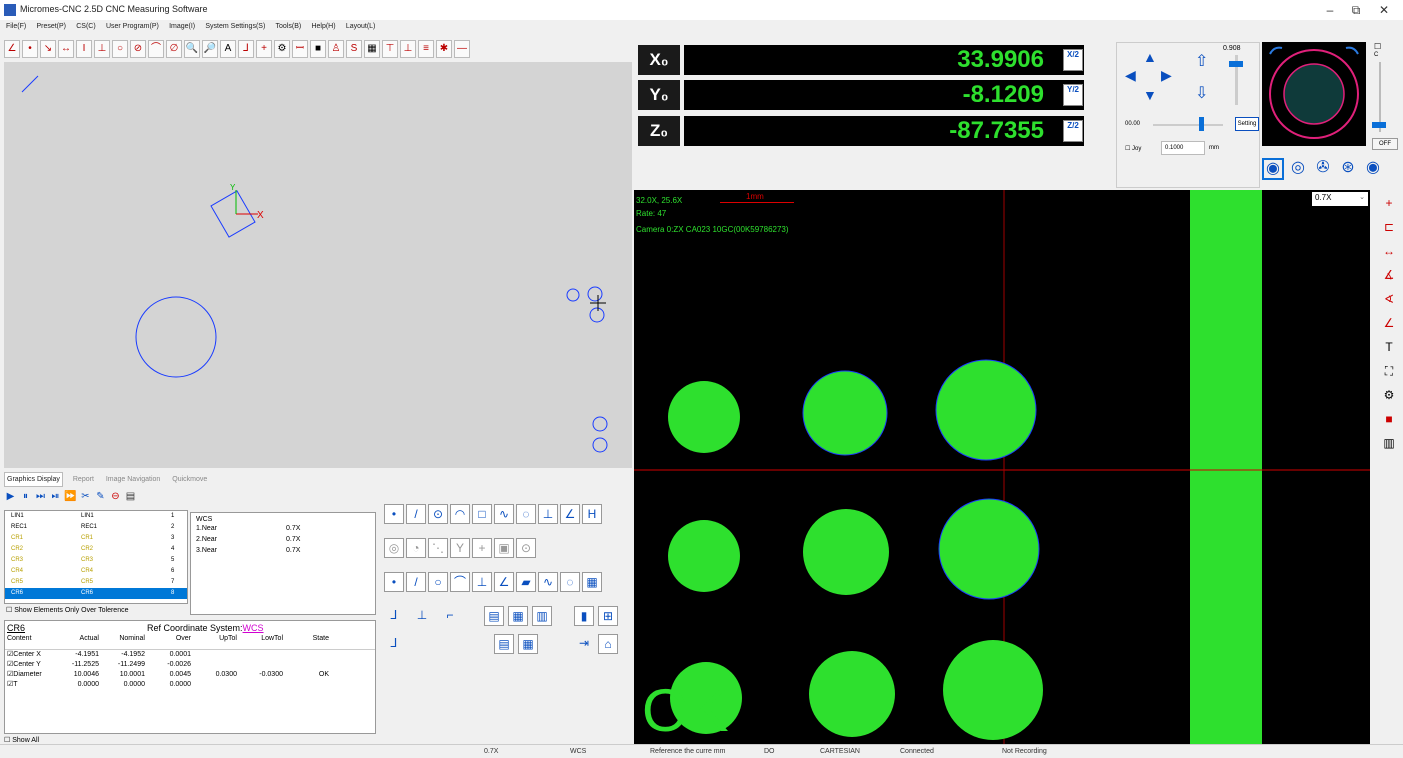 This screenshot has width=1403, height=758. Describe the element at coordinates (1314, 94) in the screenshot. I see `camera-overview` at that location.